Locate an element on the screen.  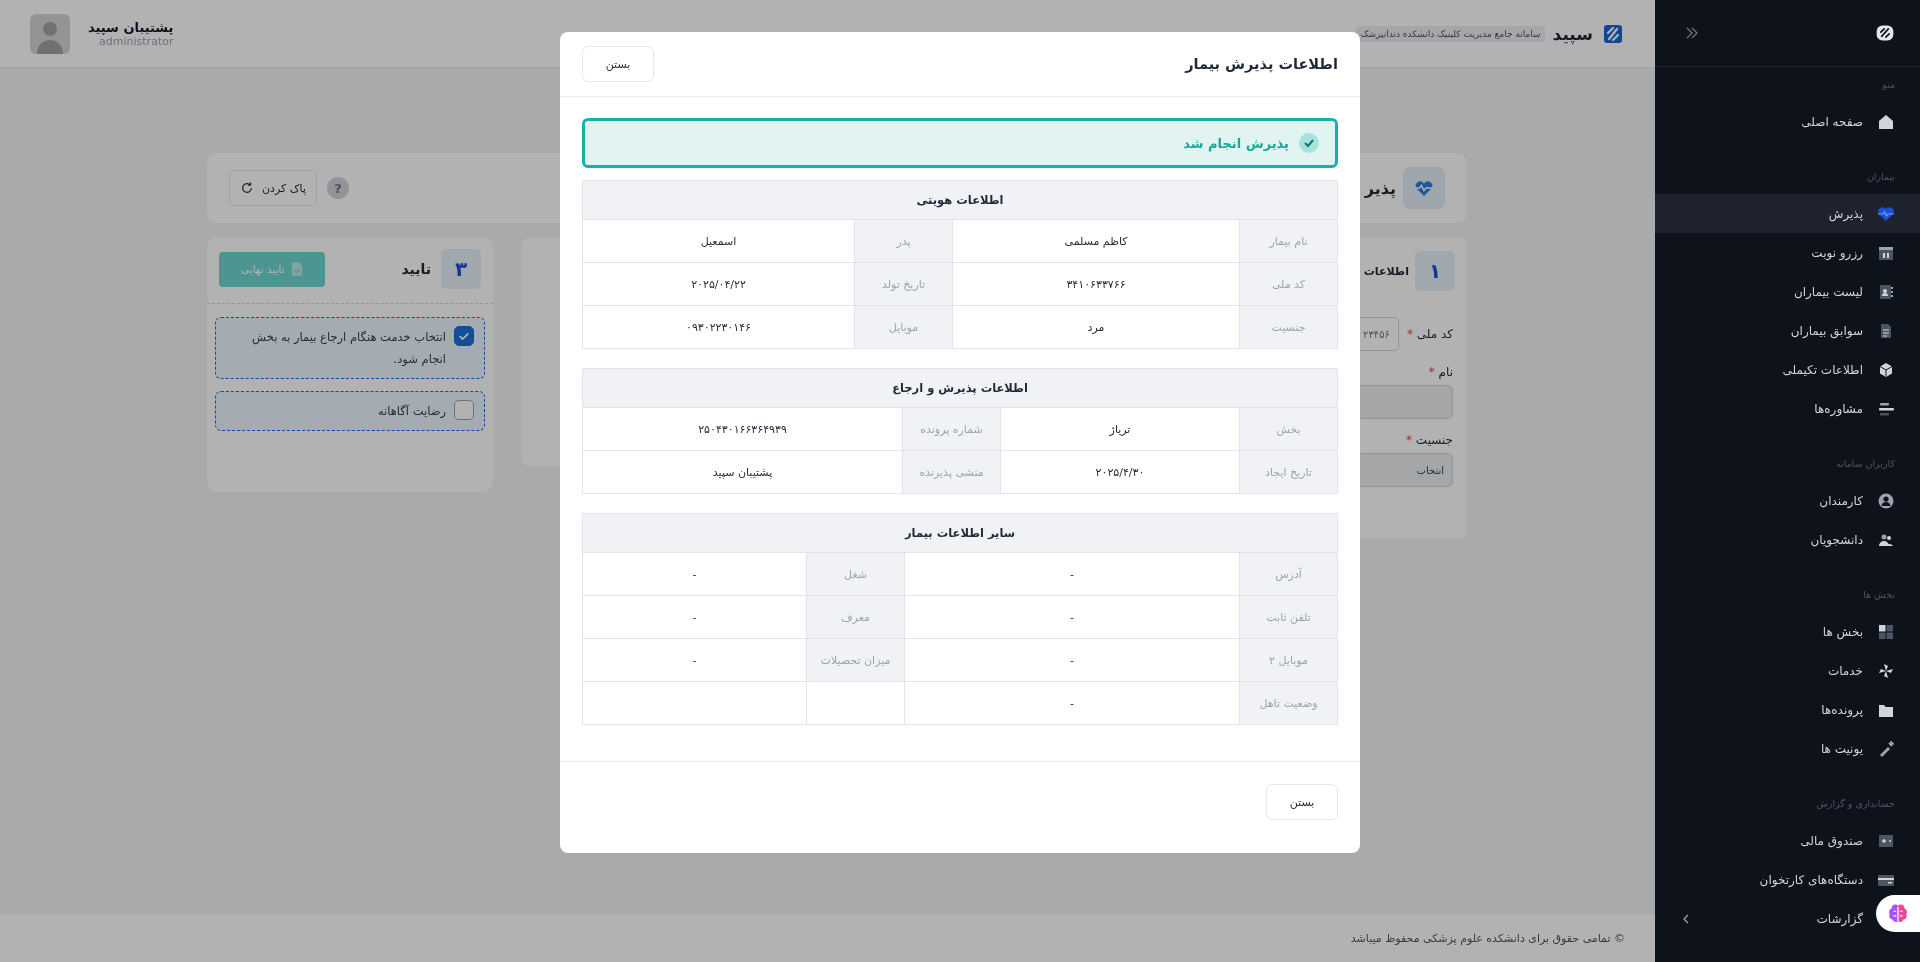
nav-item: پرونده‌ها is located at coordinates (1787, 709).